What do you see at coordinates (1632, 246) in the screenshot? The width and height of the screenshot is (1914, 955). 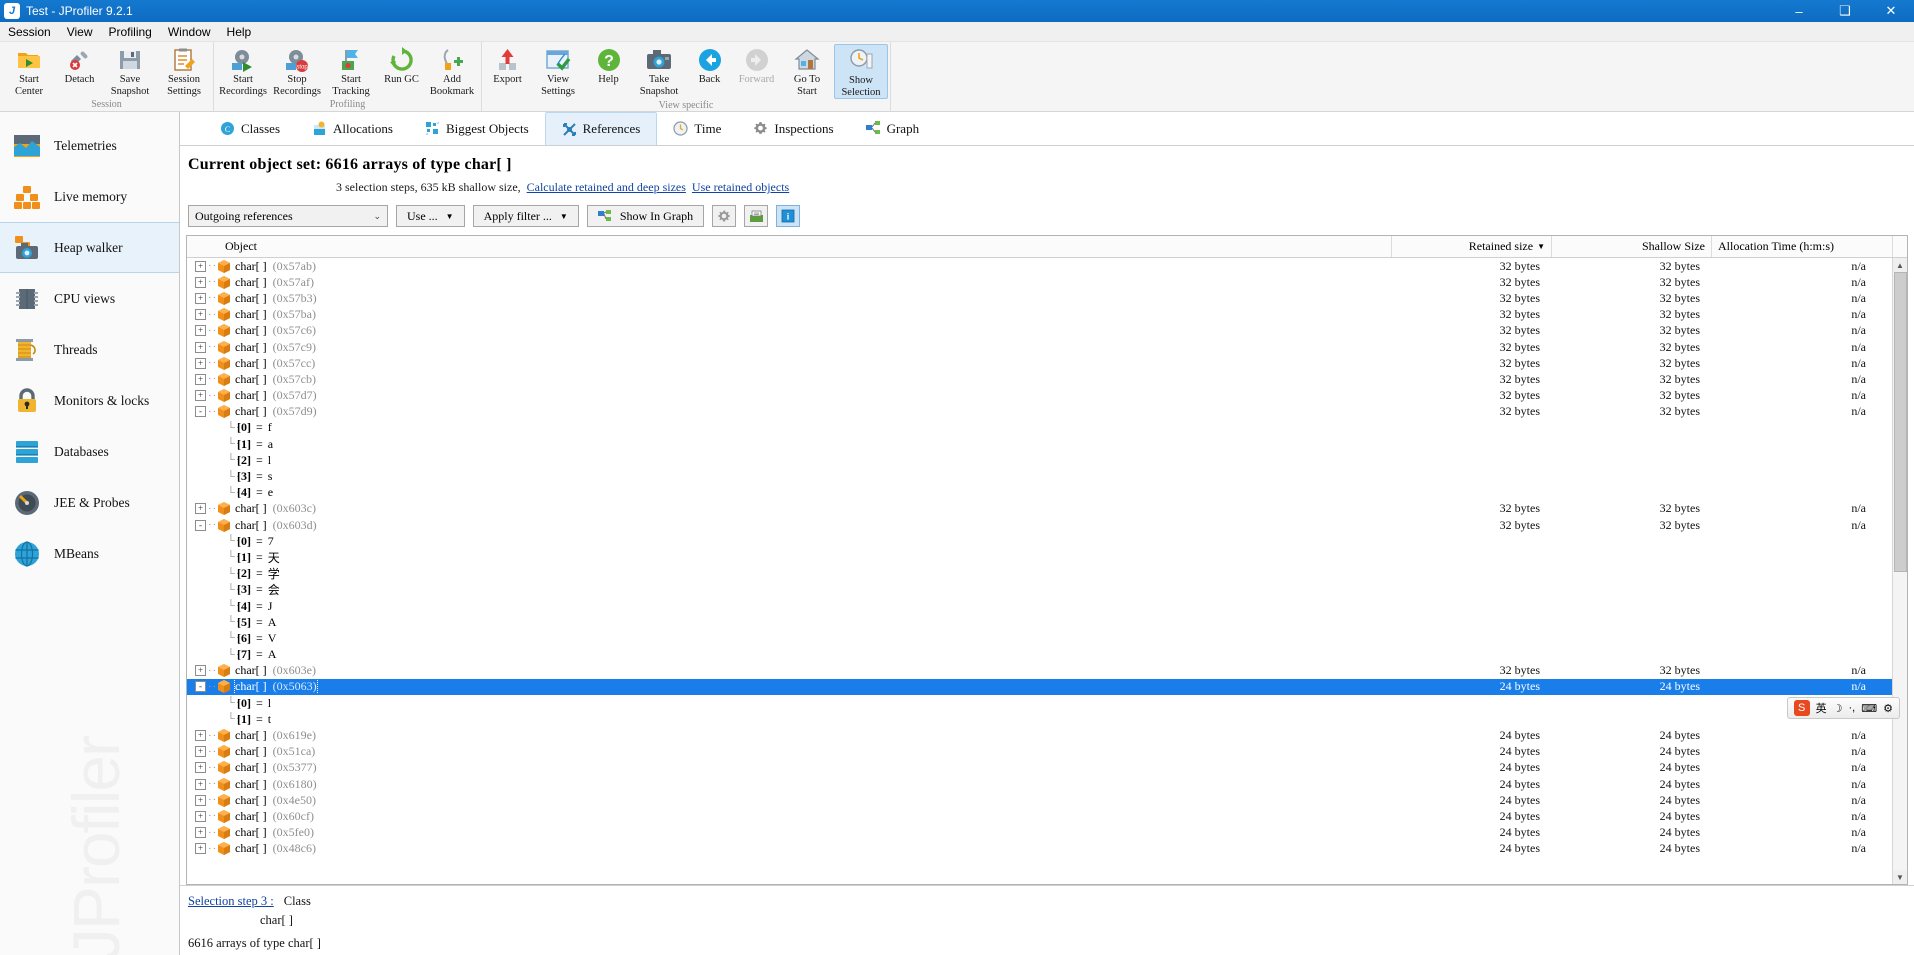 I see `column-header-shallow-size: Shallow Size` at bounding box center [1632, 246].